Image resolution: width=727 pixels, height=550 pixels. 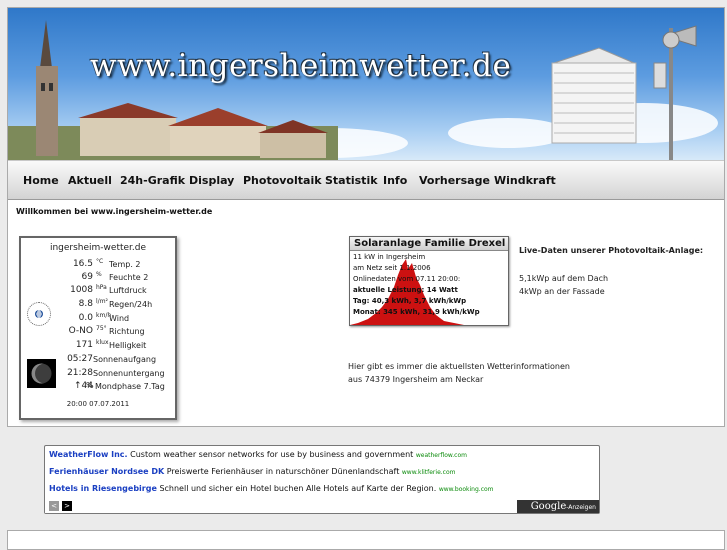 I want to click on solar-line: Tag: 40,3 kWh, 3,7 kWh/kWp, so click(x=410, y=301).